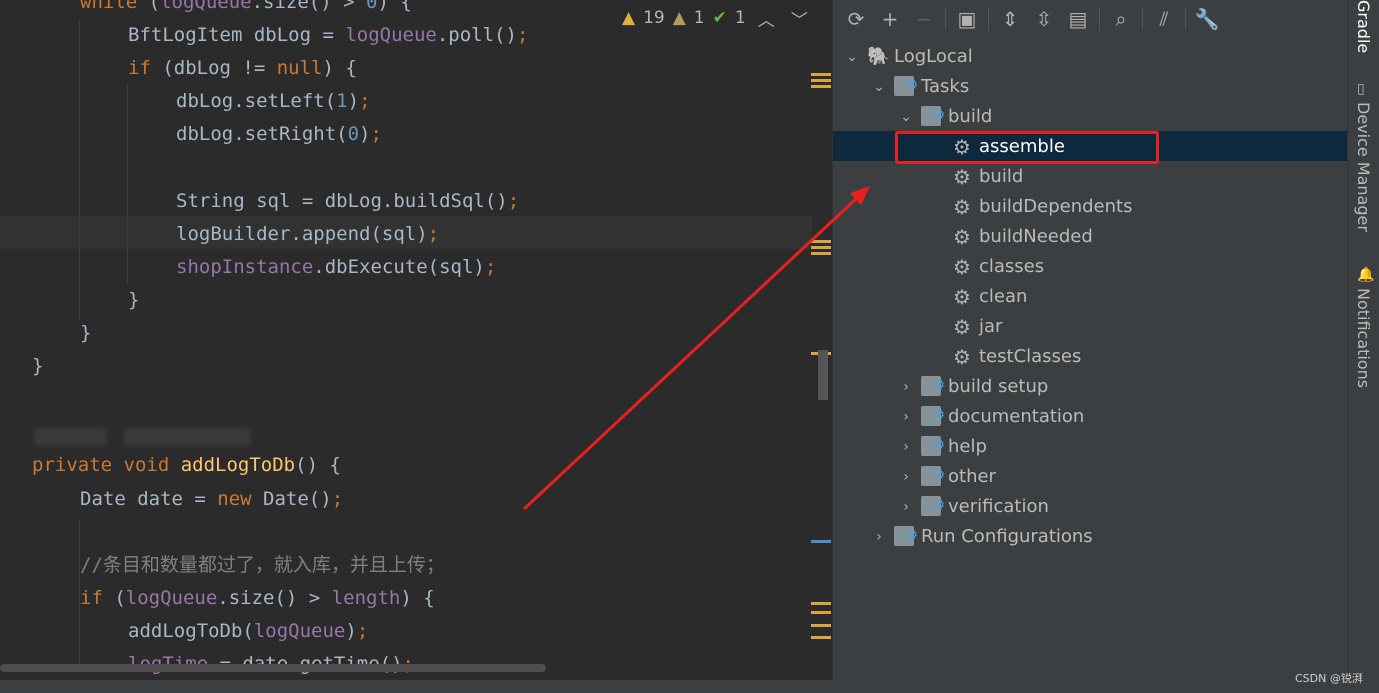 This screenshot has height=693, width=1379. I want to click on code-line: Date date = new Date();, so click(211, 499).